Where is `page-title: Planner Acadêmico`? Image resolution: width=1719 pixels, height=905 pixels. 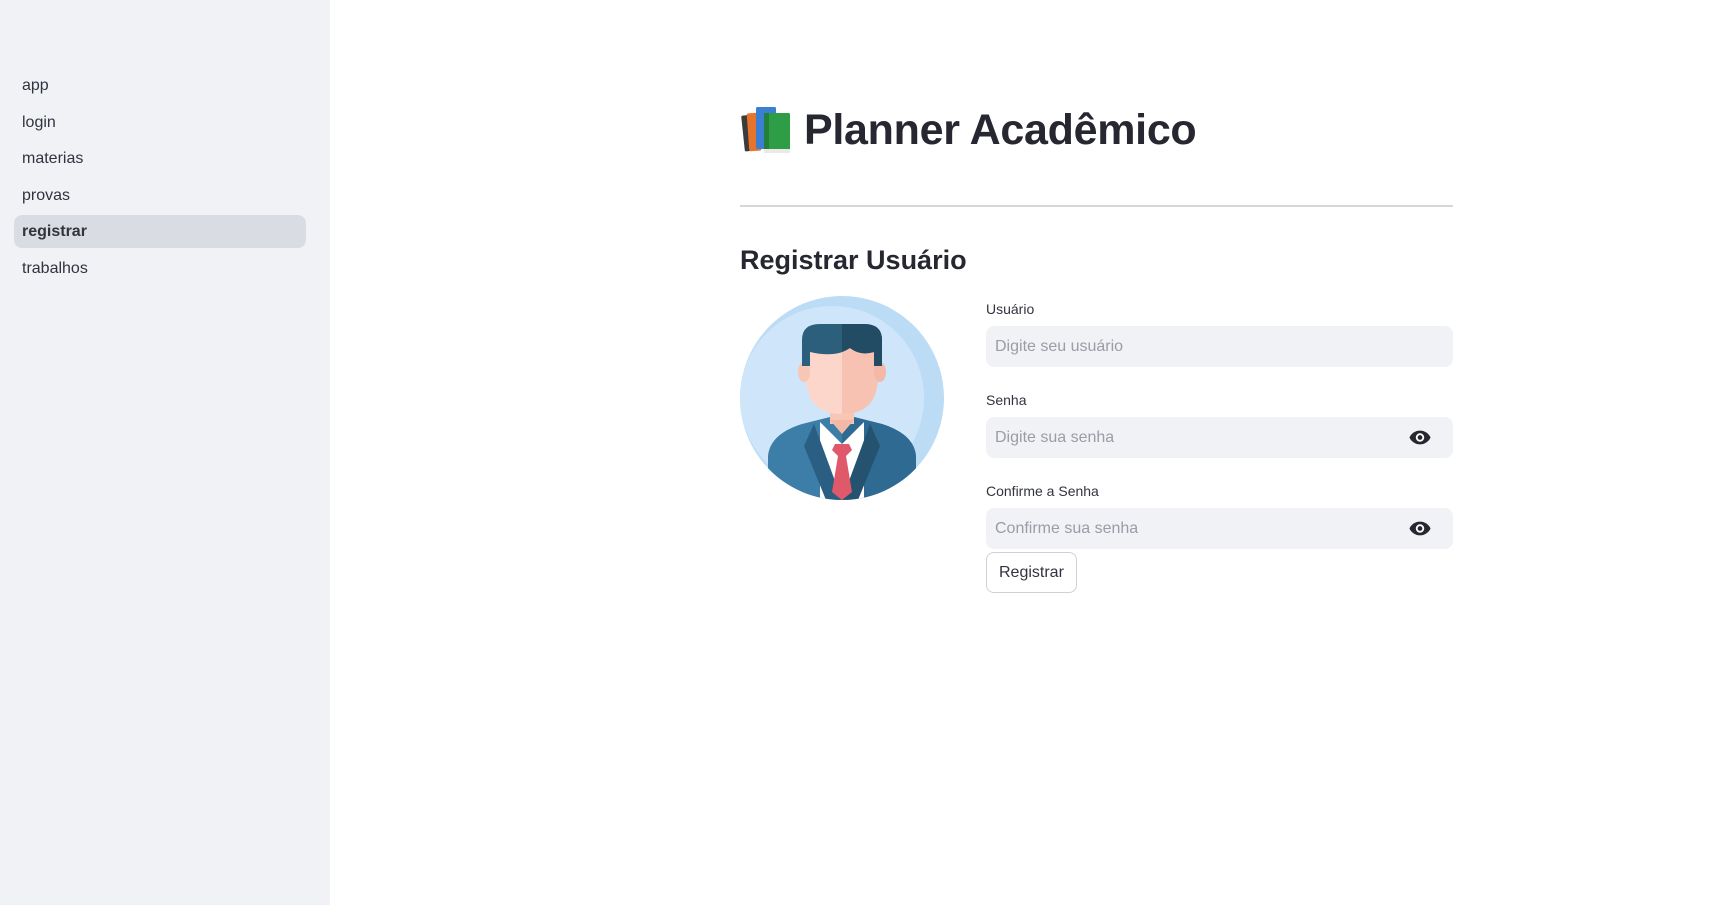
page-title: Planner Acadêmico is located at coordinates (1000, 129).